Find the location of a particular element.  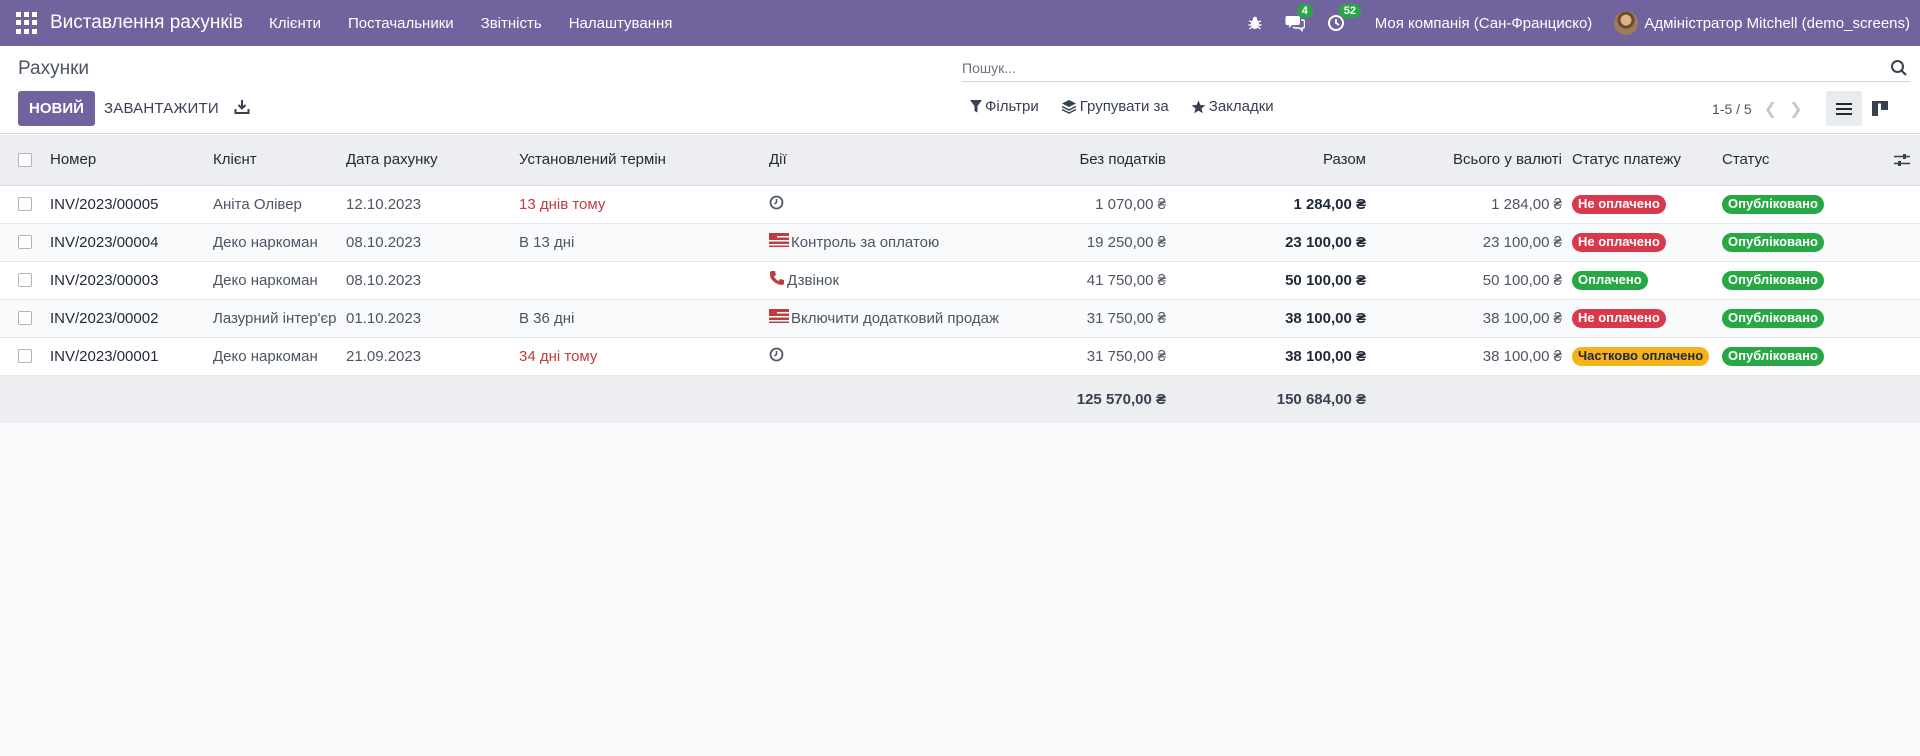

invoice-activity-cell: Включити додатковий продаж is located at coordinates (888, 318).